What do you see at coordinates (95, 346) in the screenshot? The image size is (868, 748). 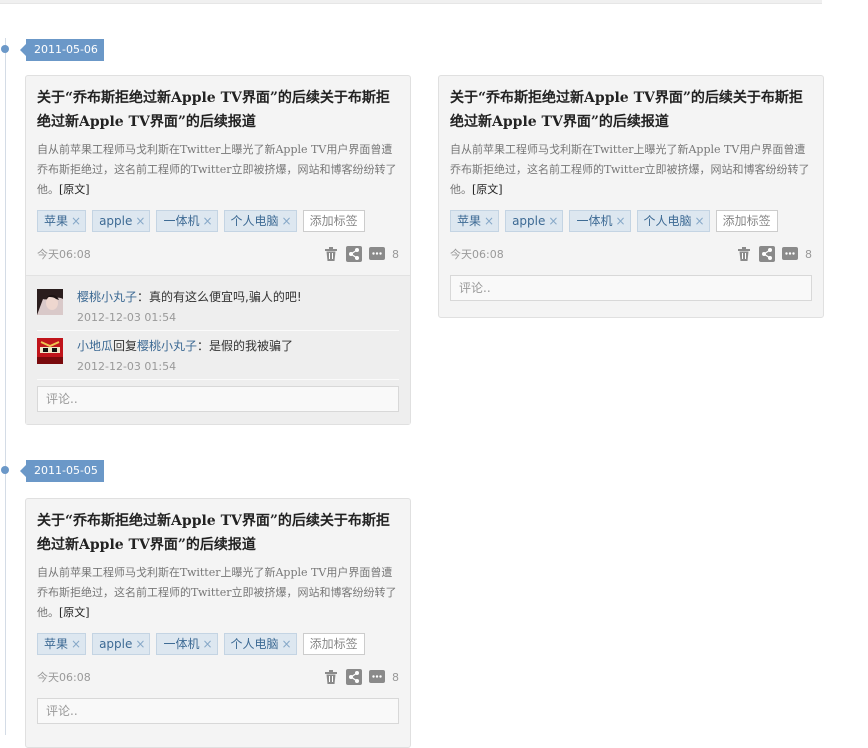 I see `comment-user: 小地瓜` at bounding box center [95, 346].